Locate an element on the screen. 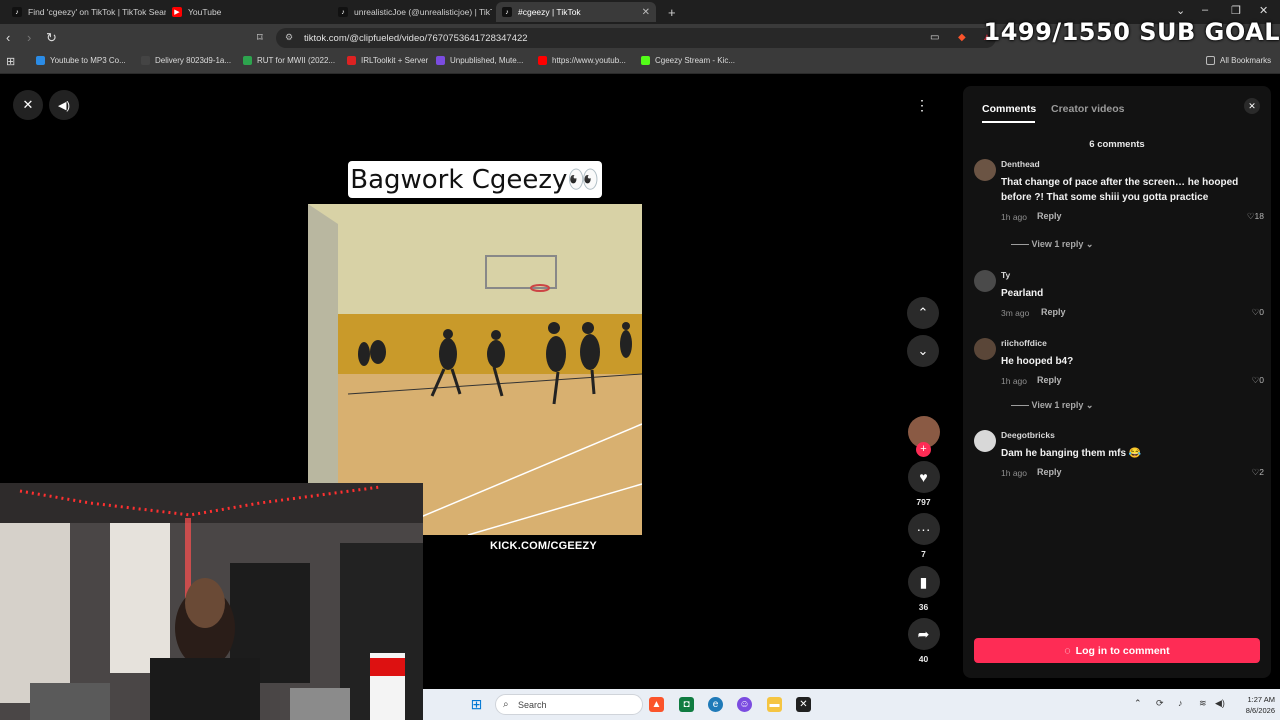  site-info-icon: ⚙ is located at coordinates (289, 37).